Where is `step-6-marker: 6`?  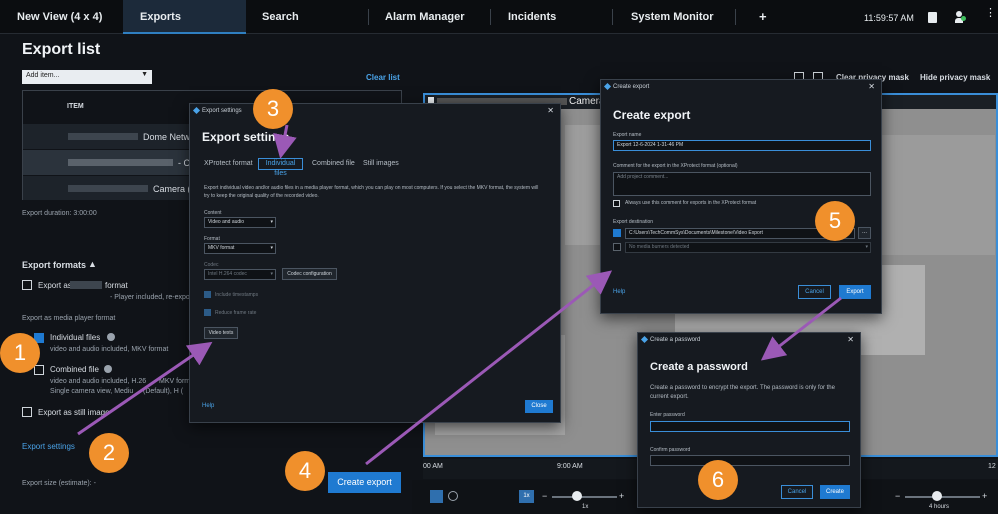
step-6-marker: 6 is located at coordinates (718, 480).